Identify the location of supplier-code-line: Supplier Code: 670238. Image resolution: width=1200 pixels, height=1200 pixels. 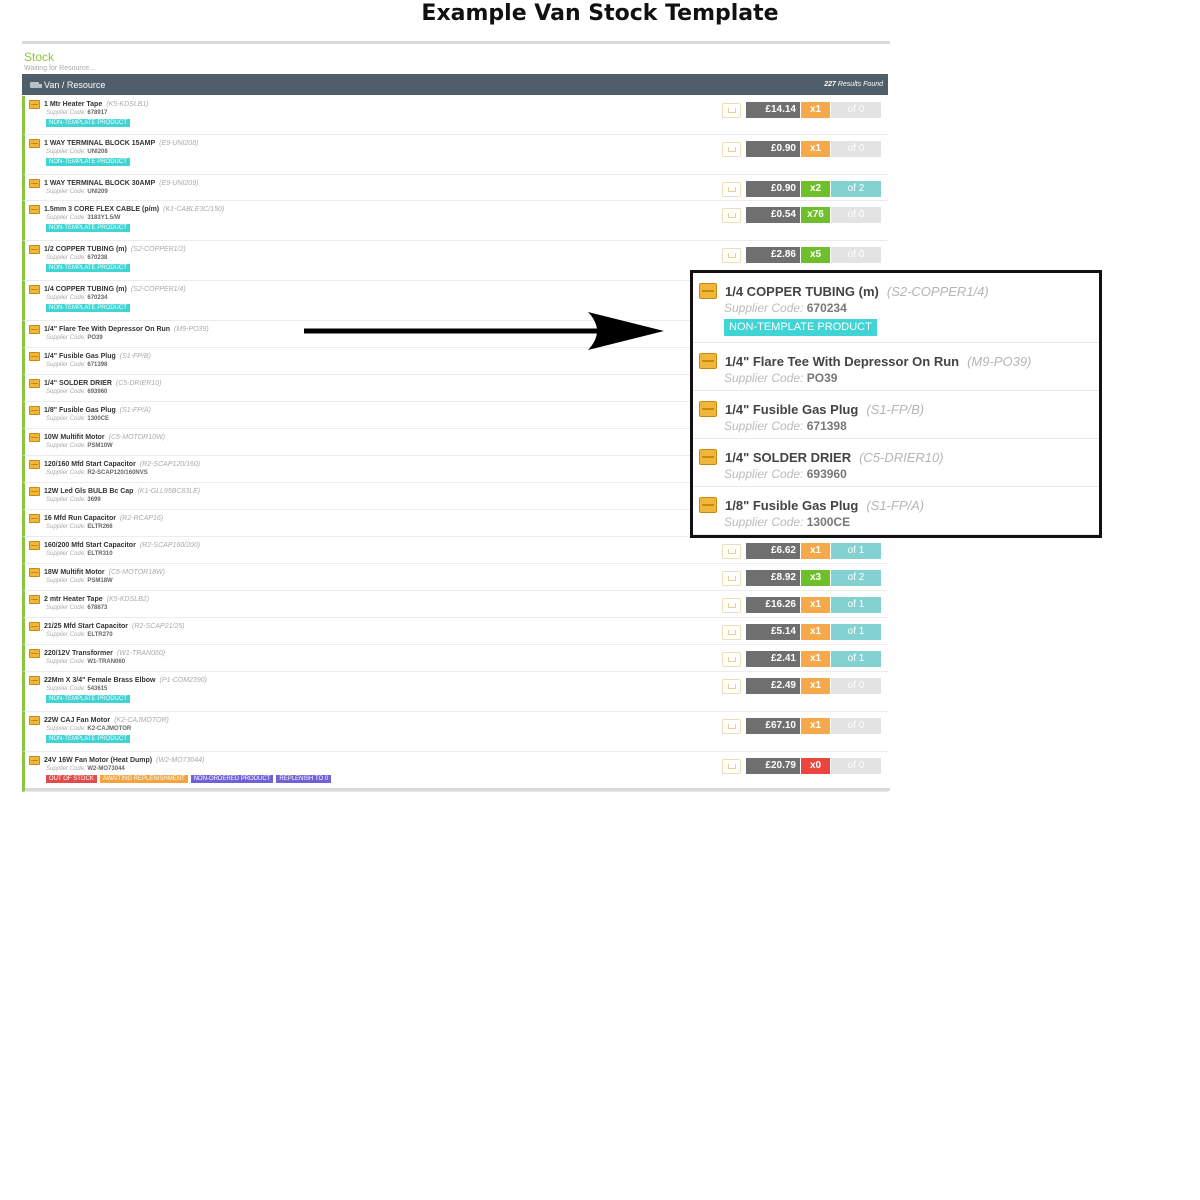
(107, 258).